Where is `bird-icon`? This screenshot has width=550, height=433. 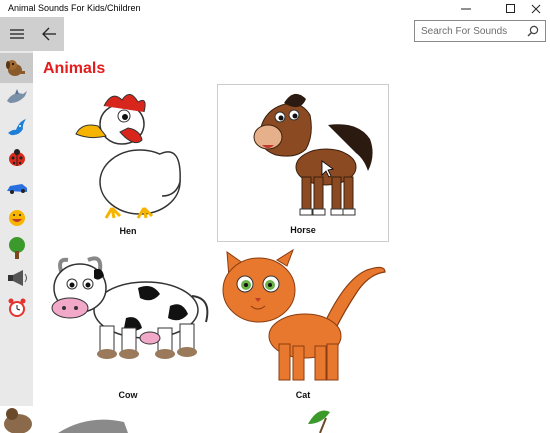 bird-icon is located at coordinates (16, 127).